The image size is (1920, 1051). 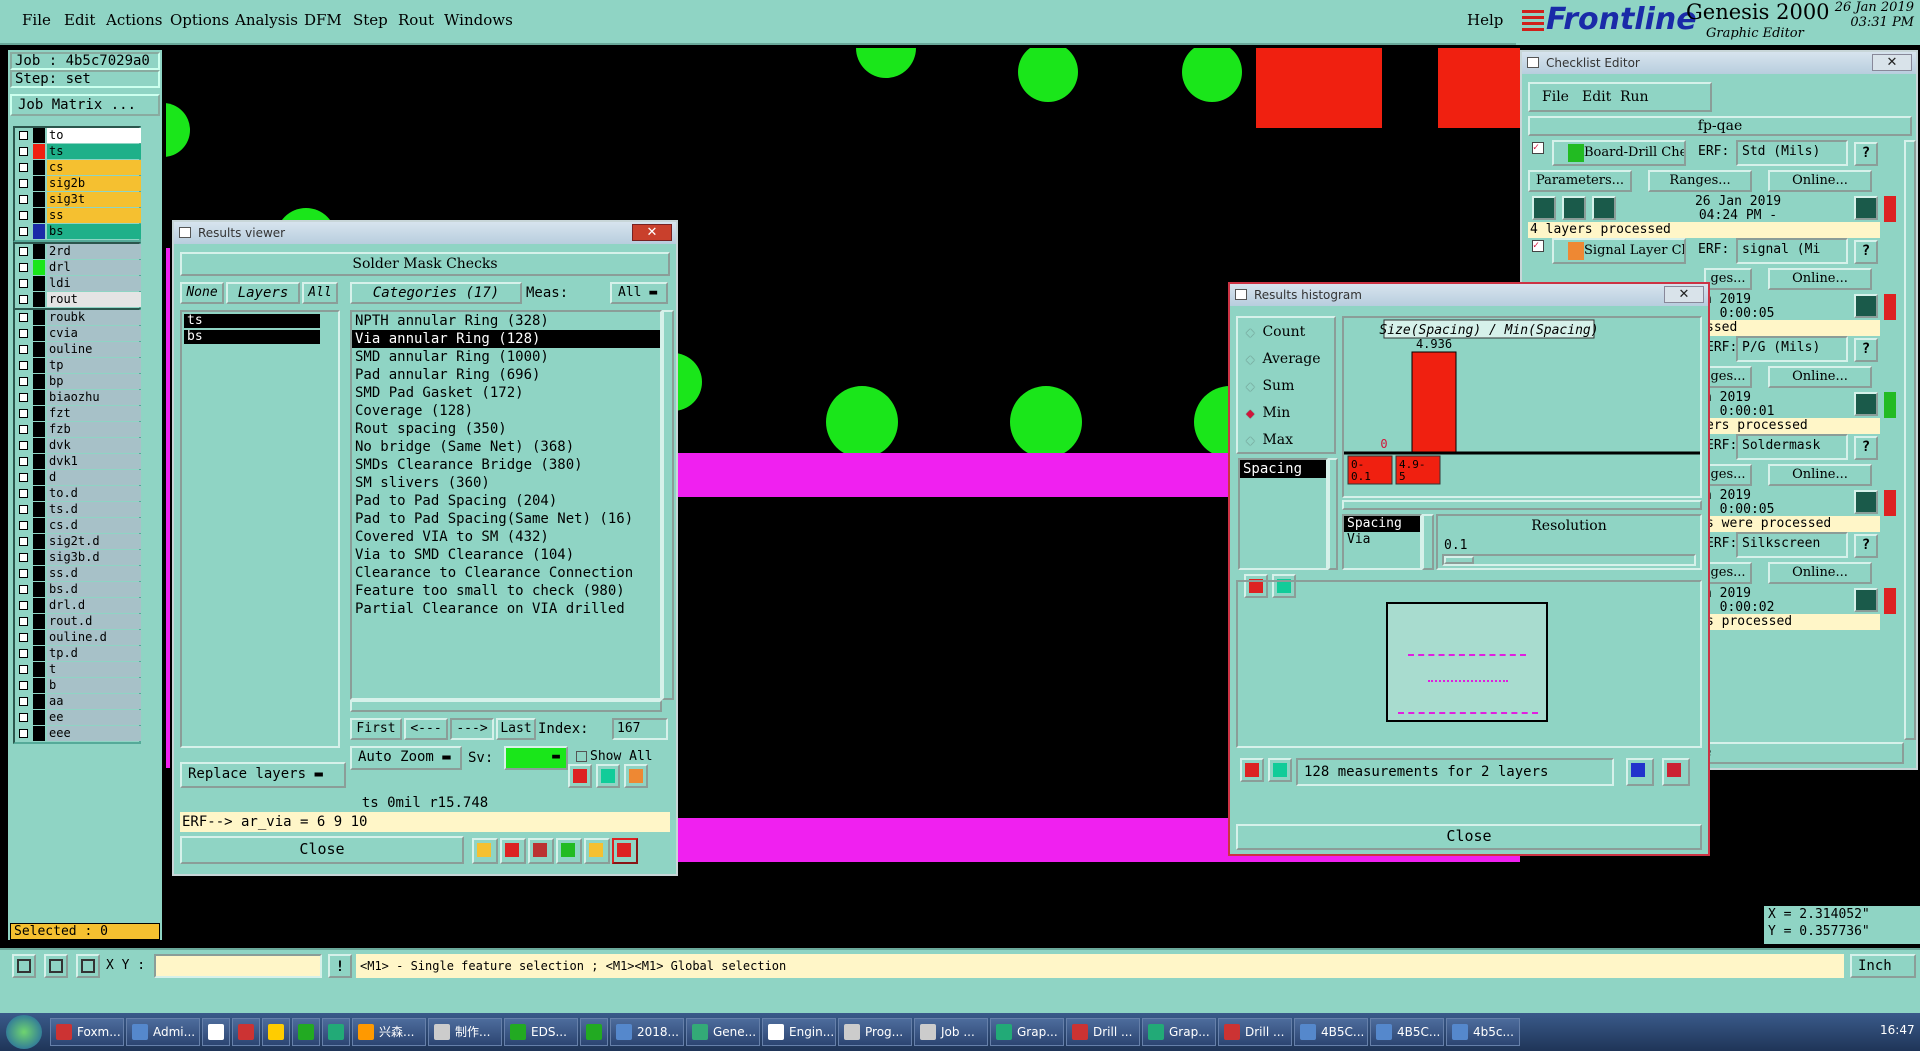 I want to click on layer-row: cs, so click(x=78, y=168).